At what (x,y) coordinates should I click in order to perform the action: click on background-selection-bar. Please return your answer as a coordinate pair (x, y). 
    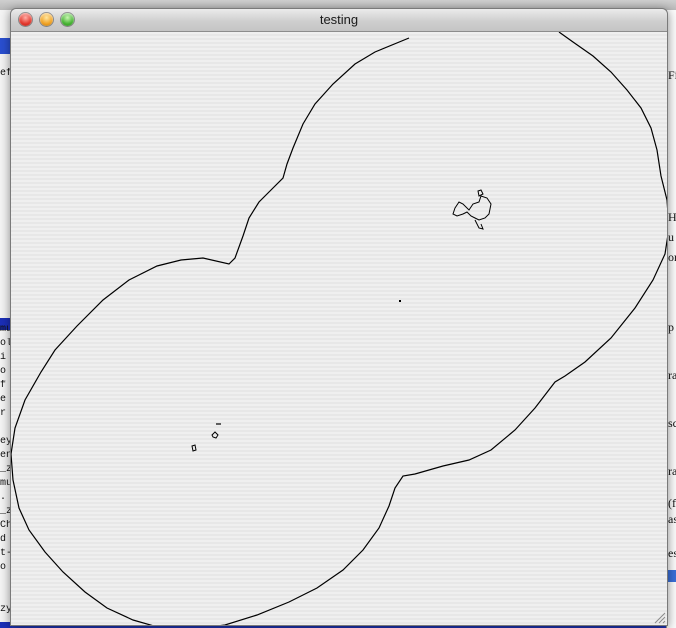
    Looking at the image, I should click on (671, 576).